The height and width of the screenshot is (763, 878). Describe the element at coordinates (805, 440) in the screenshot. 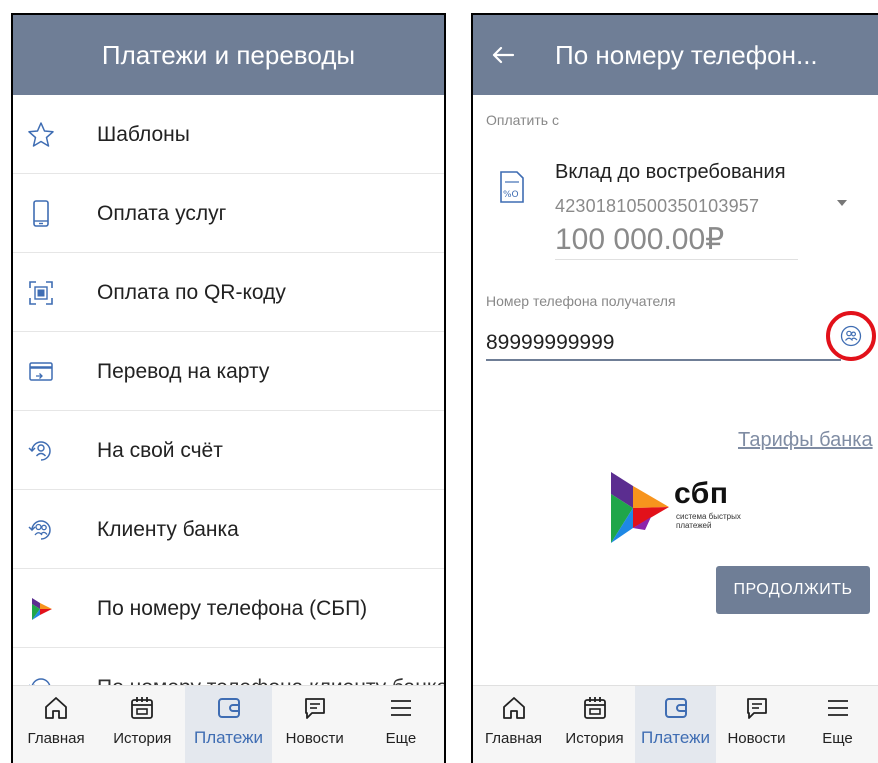

I see `bank-tariffs-link: Тарифы банка` at that location.